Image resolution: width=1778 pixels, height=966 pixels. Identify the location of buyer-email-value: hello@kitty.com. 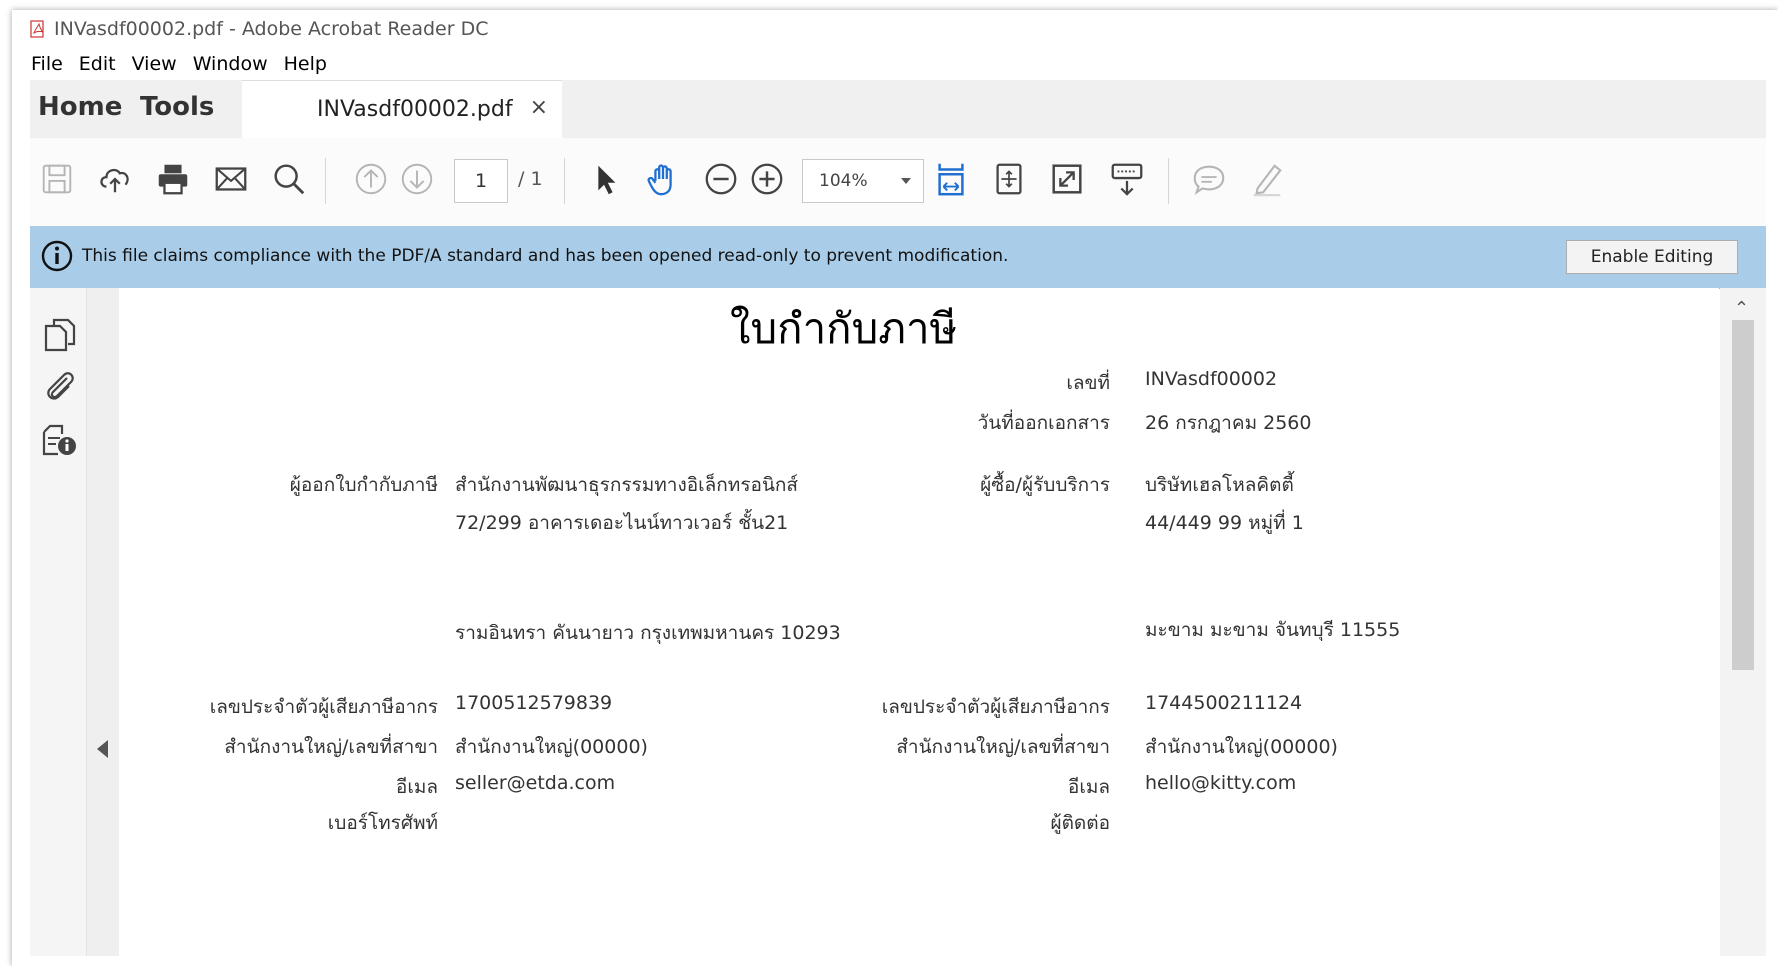
(1221, 783).